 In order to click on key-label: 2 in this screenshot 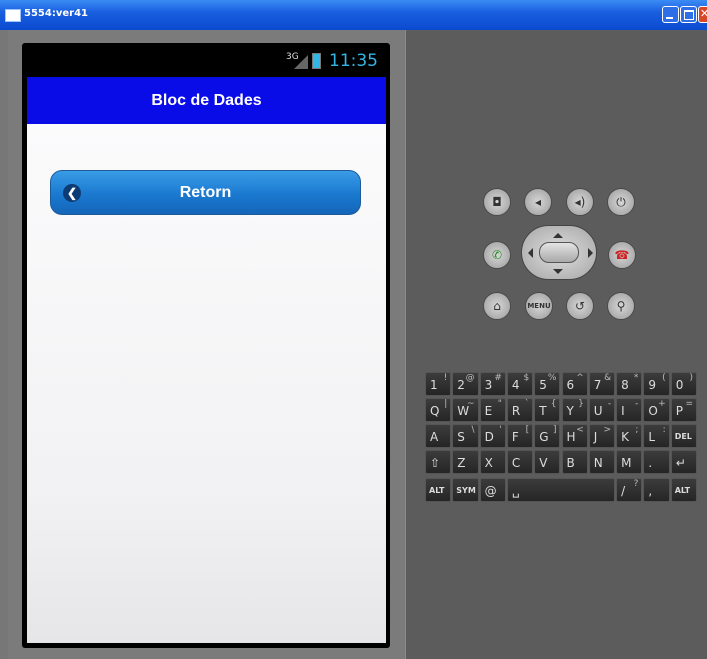, I will do `click(461, 385)`.